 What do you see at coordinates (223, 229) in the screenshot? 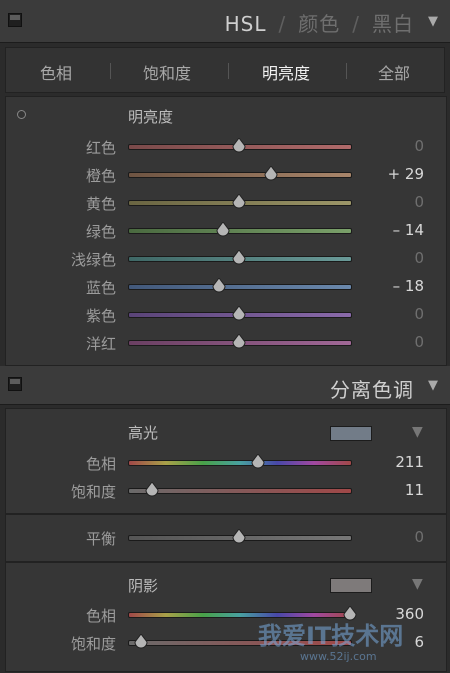
I see `luminance-row-3-slider-thumb` at bounding box center [223, 229].